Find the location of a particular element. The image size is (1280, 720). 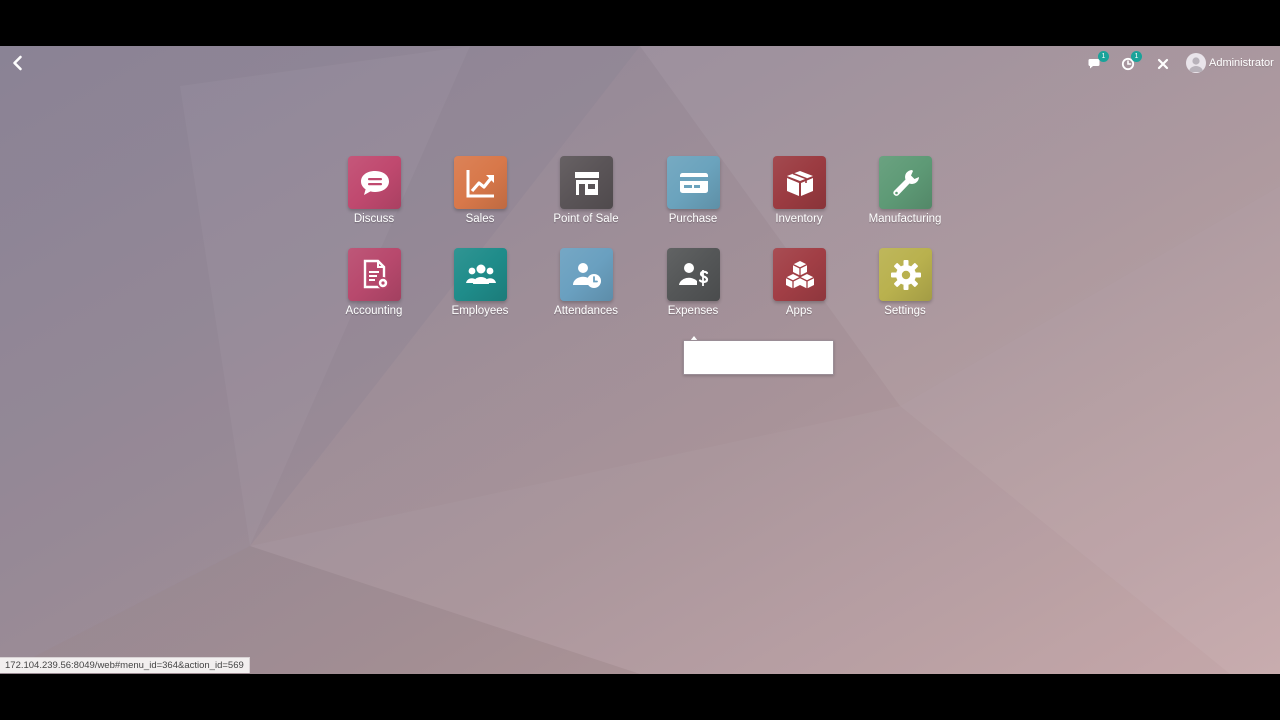

app-label: Settings is located at coordinates (905, 311).